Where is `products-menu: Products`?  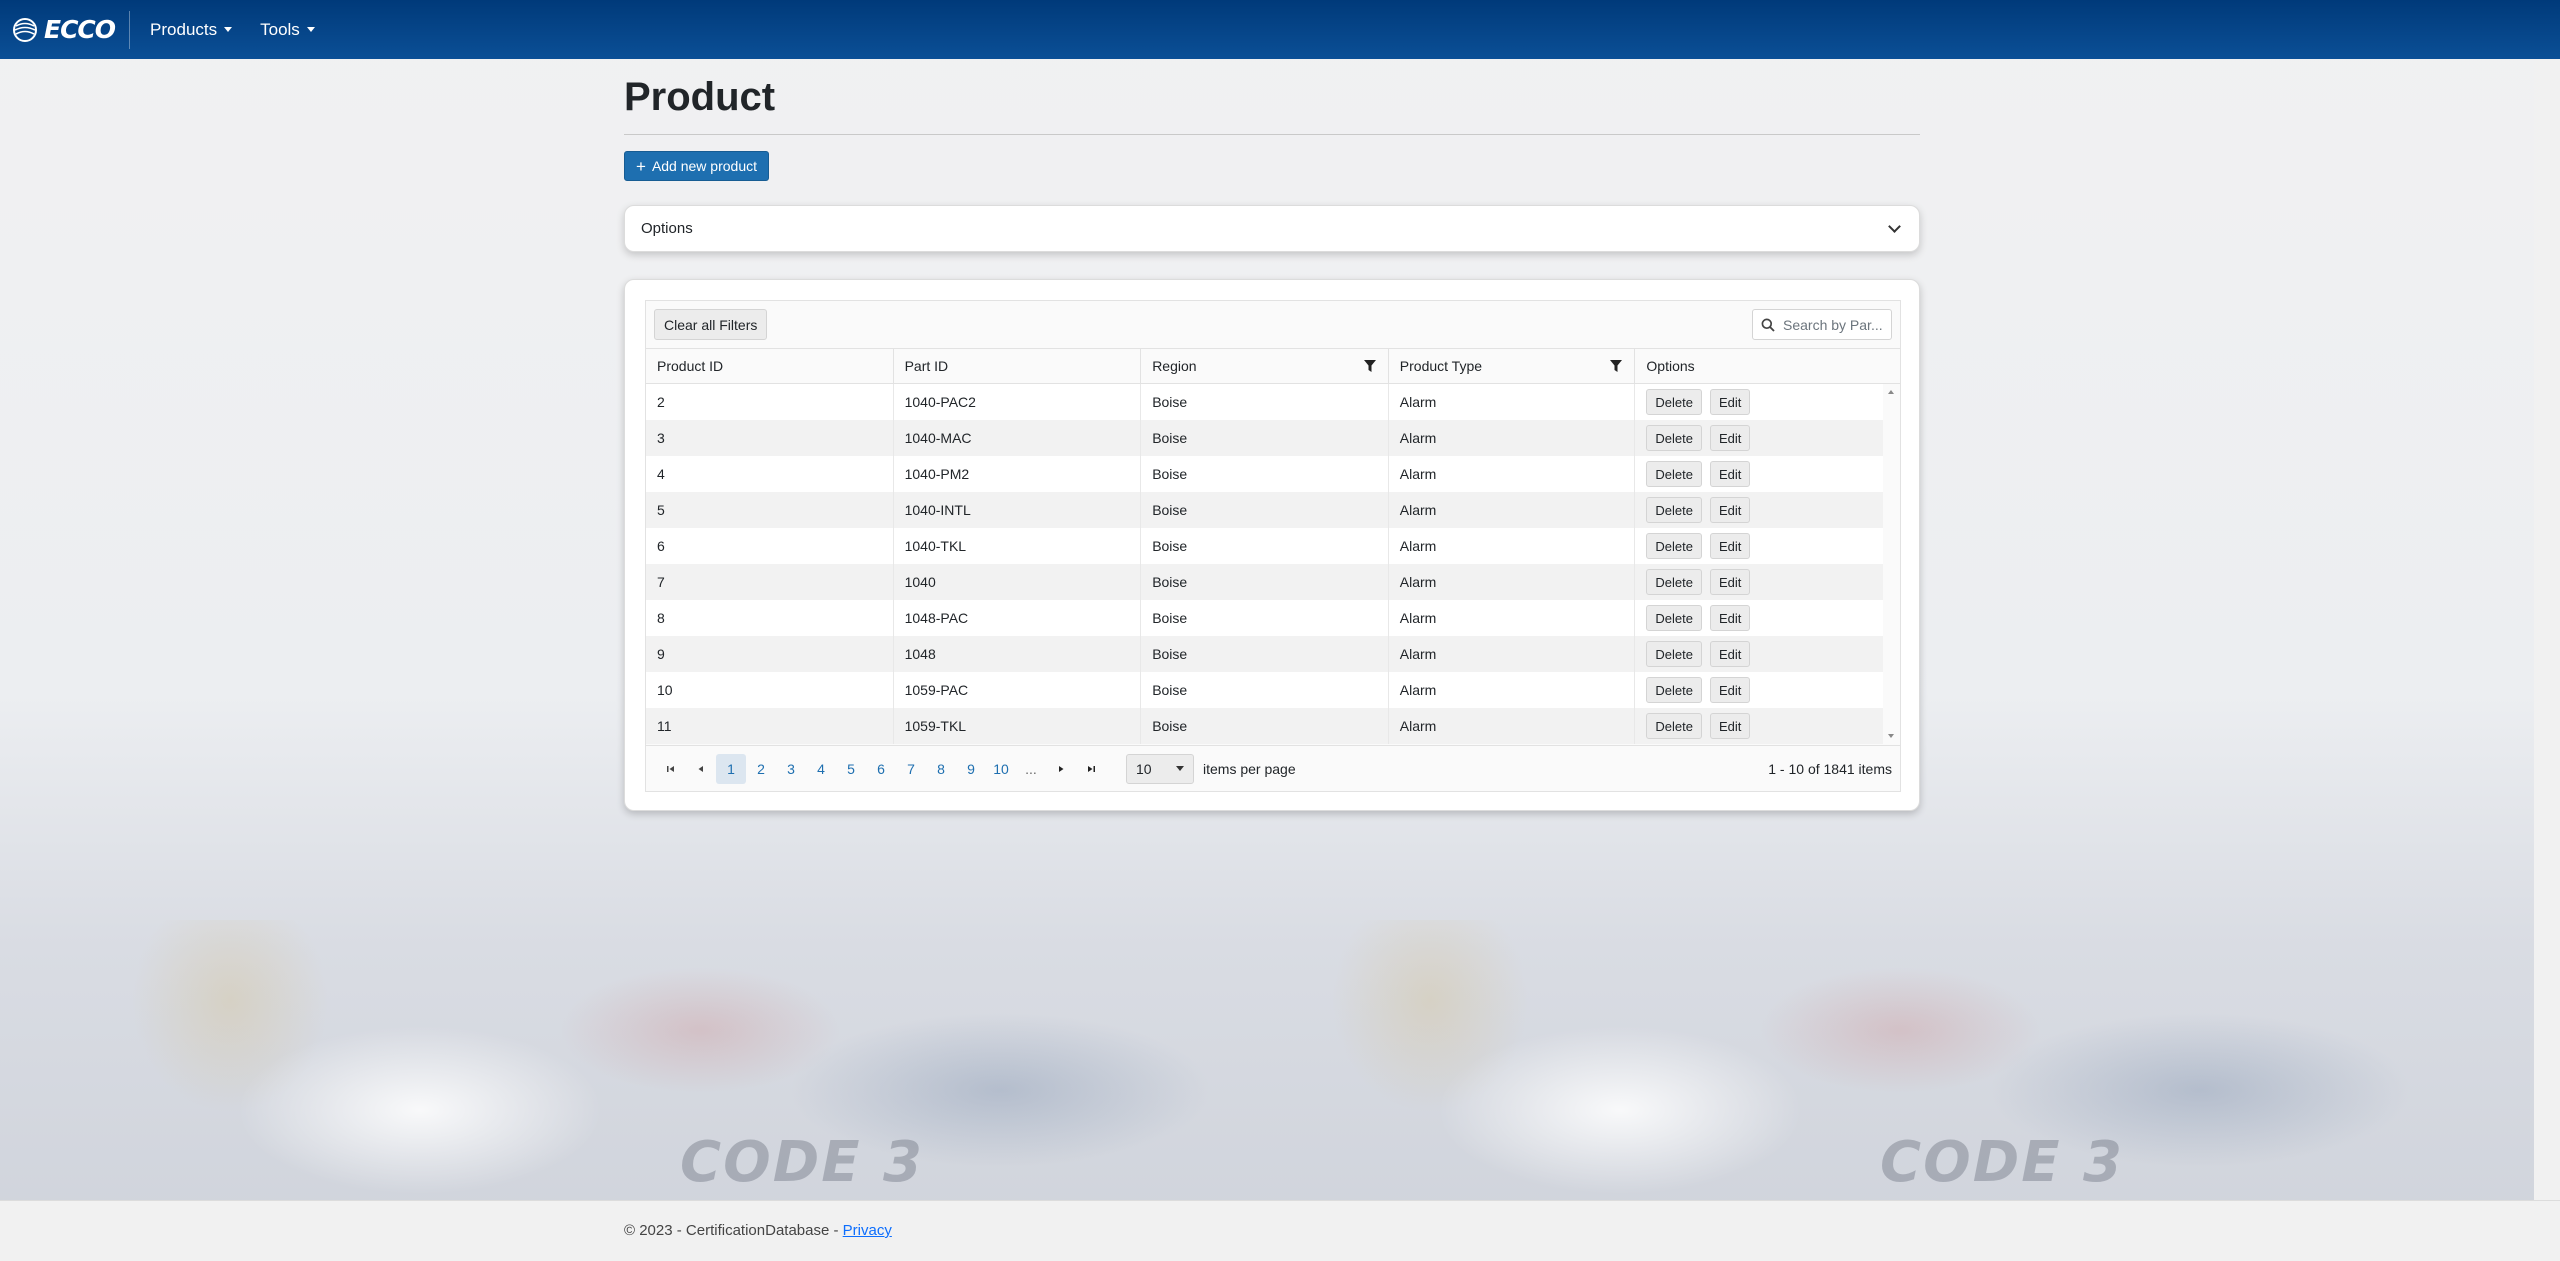
products-menu: Products is located at coordinates (191, 30).